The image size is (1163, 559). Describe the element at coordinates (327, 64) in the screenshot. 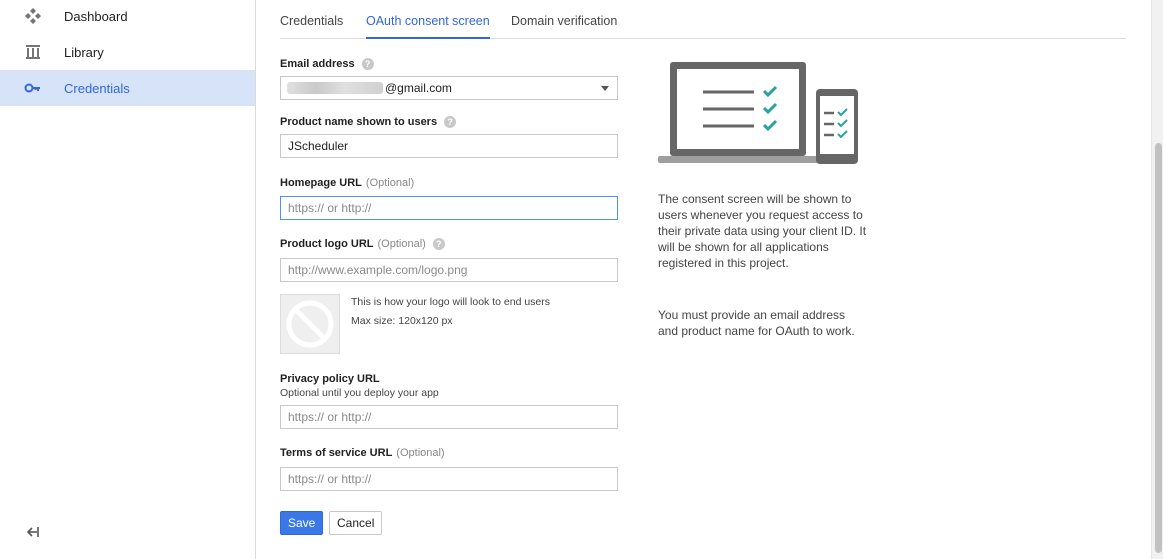

I see `email-label: Email address ?` at that location.